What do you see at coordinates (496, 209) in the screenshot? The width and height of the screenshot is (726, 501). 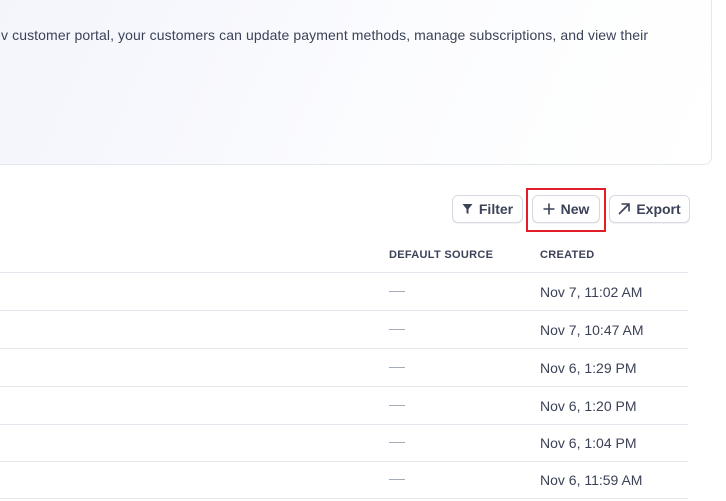 I see `filter-button-label: Filter` at bounding box center [496, 209].